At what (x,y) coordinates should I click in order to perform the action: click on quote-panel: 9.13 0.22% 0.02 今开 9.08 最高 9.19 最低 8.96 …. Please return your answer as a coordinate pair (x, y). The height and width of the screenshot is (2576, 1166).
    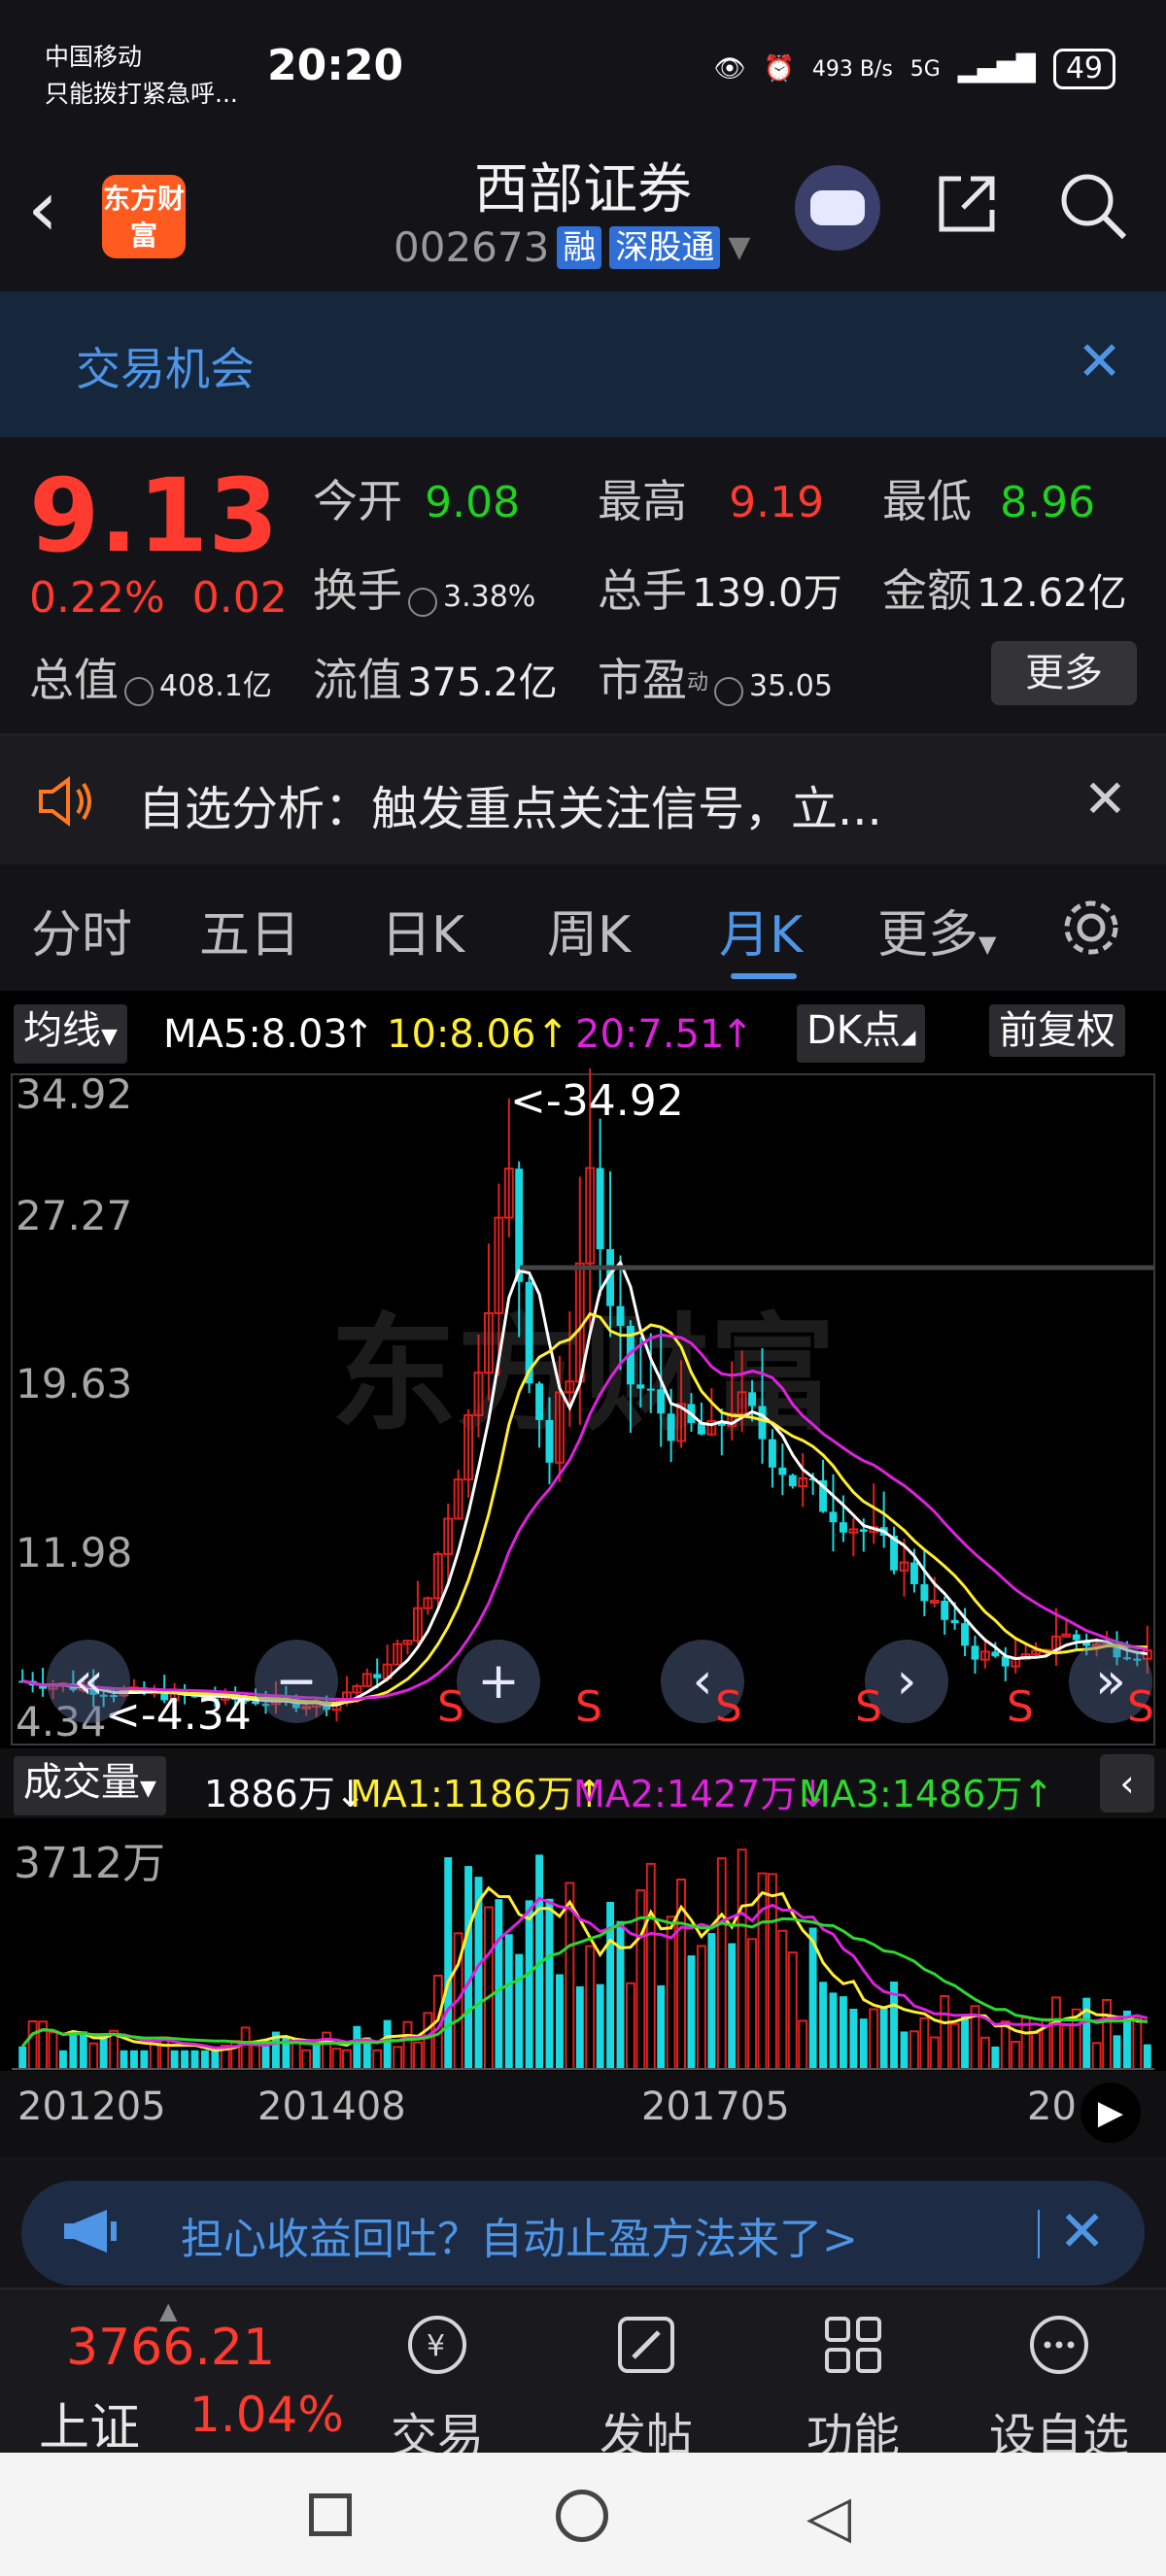
    Looking at the image, I should click on (583, 585).